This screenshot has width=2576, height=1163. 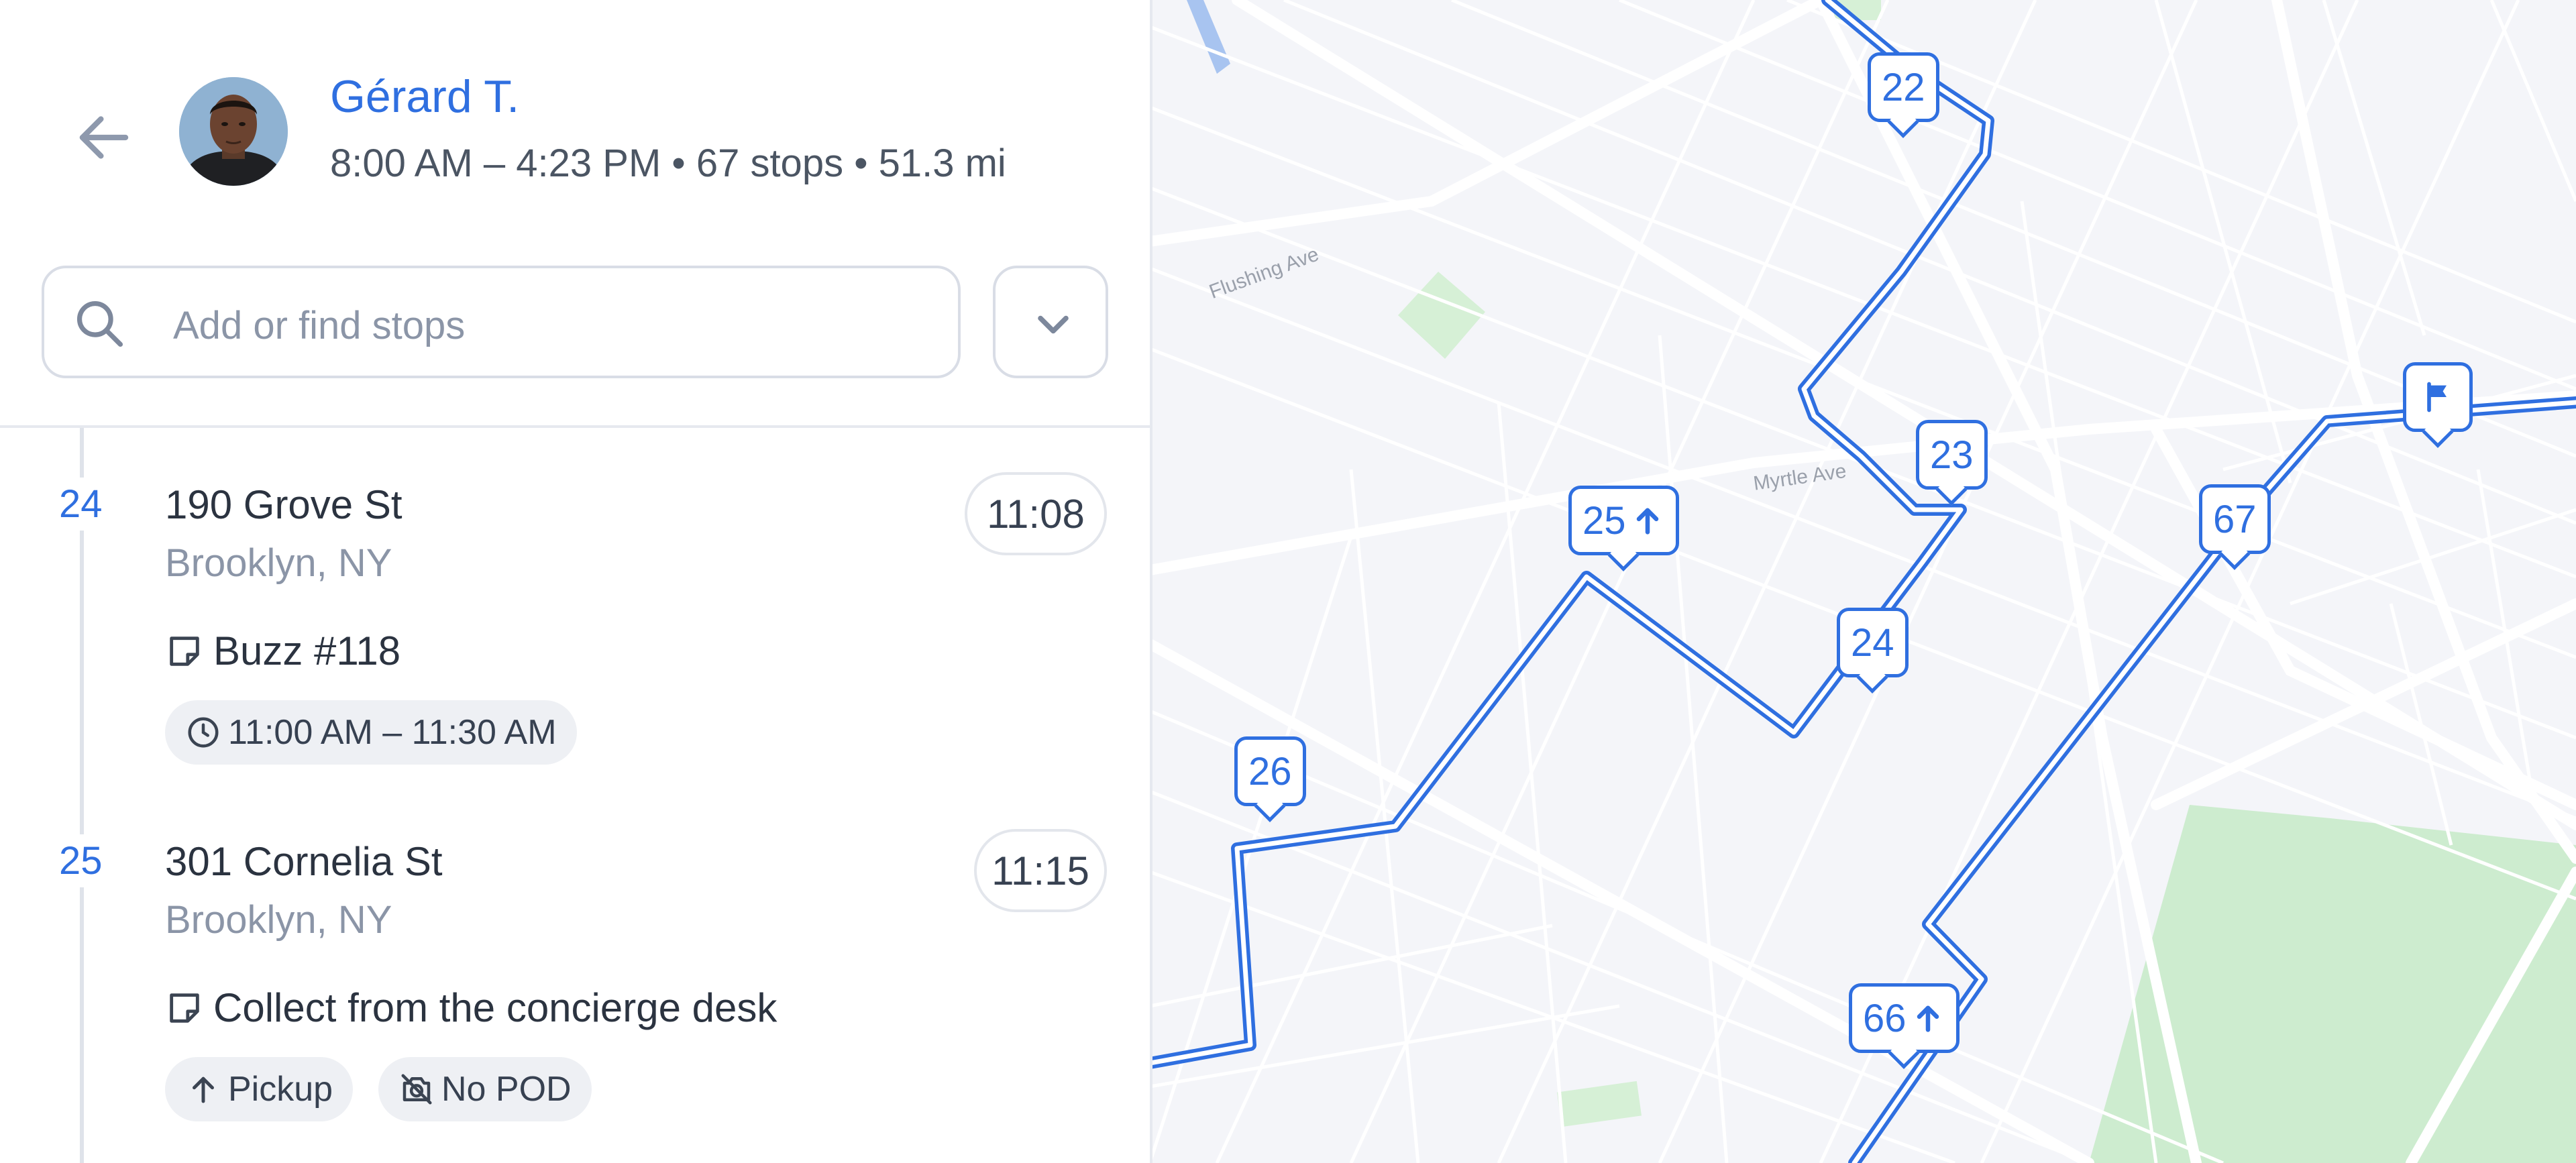 I want to click on map-pin-stop-66: 66, so click(x=1904, y=1018).